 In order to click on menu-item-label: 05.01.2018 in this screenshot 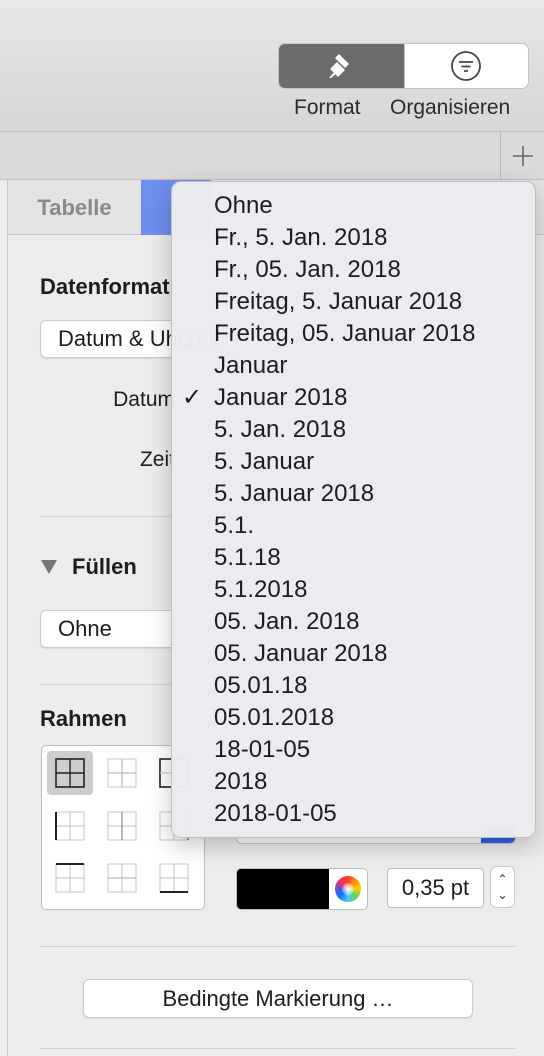, I will do `click(274, 717)`.